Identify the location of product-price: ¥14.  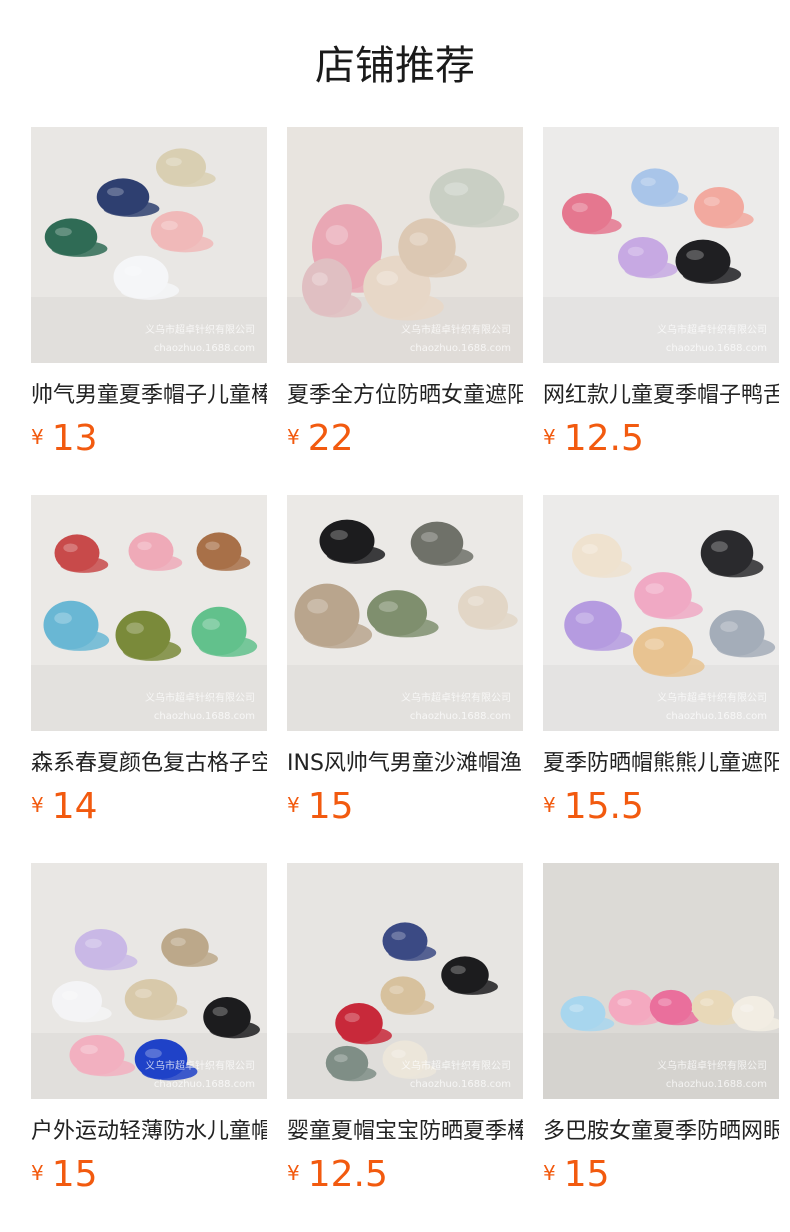
(64, 807).